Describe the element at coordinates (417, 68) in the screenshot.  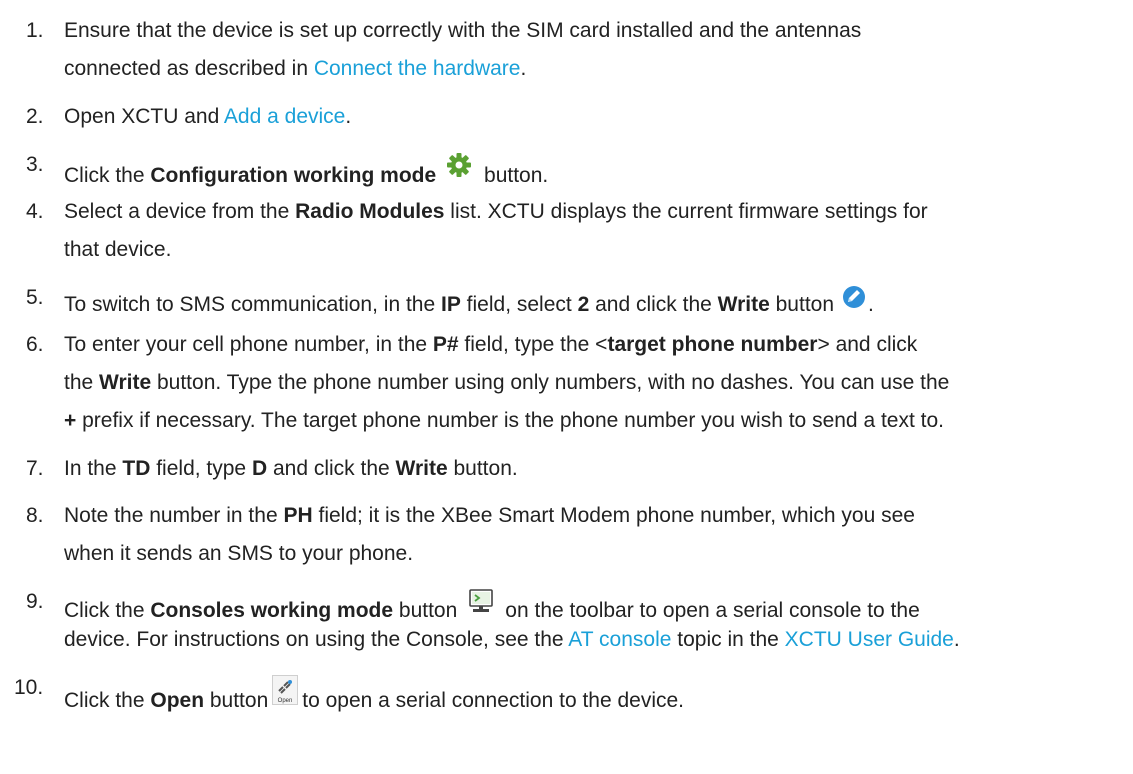
I see `doc-link: Connect the hardware` at that location.